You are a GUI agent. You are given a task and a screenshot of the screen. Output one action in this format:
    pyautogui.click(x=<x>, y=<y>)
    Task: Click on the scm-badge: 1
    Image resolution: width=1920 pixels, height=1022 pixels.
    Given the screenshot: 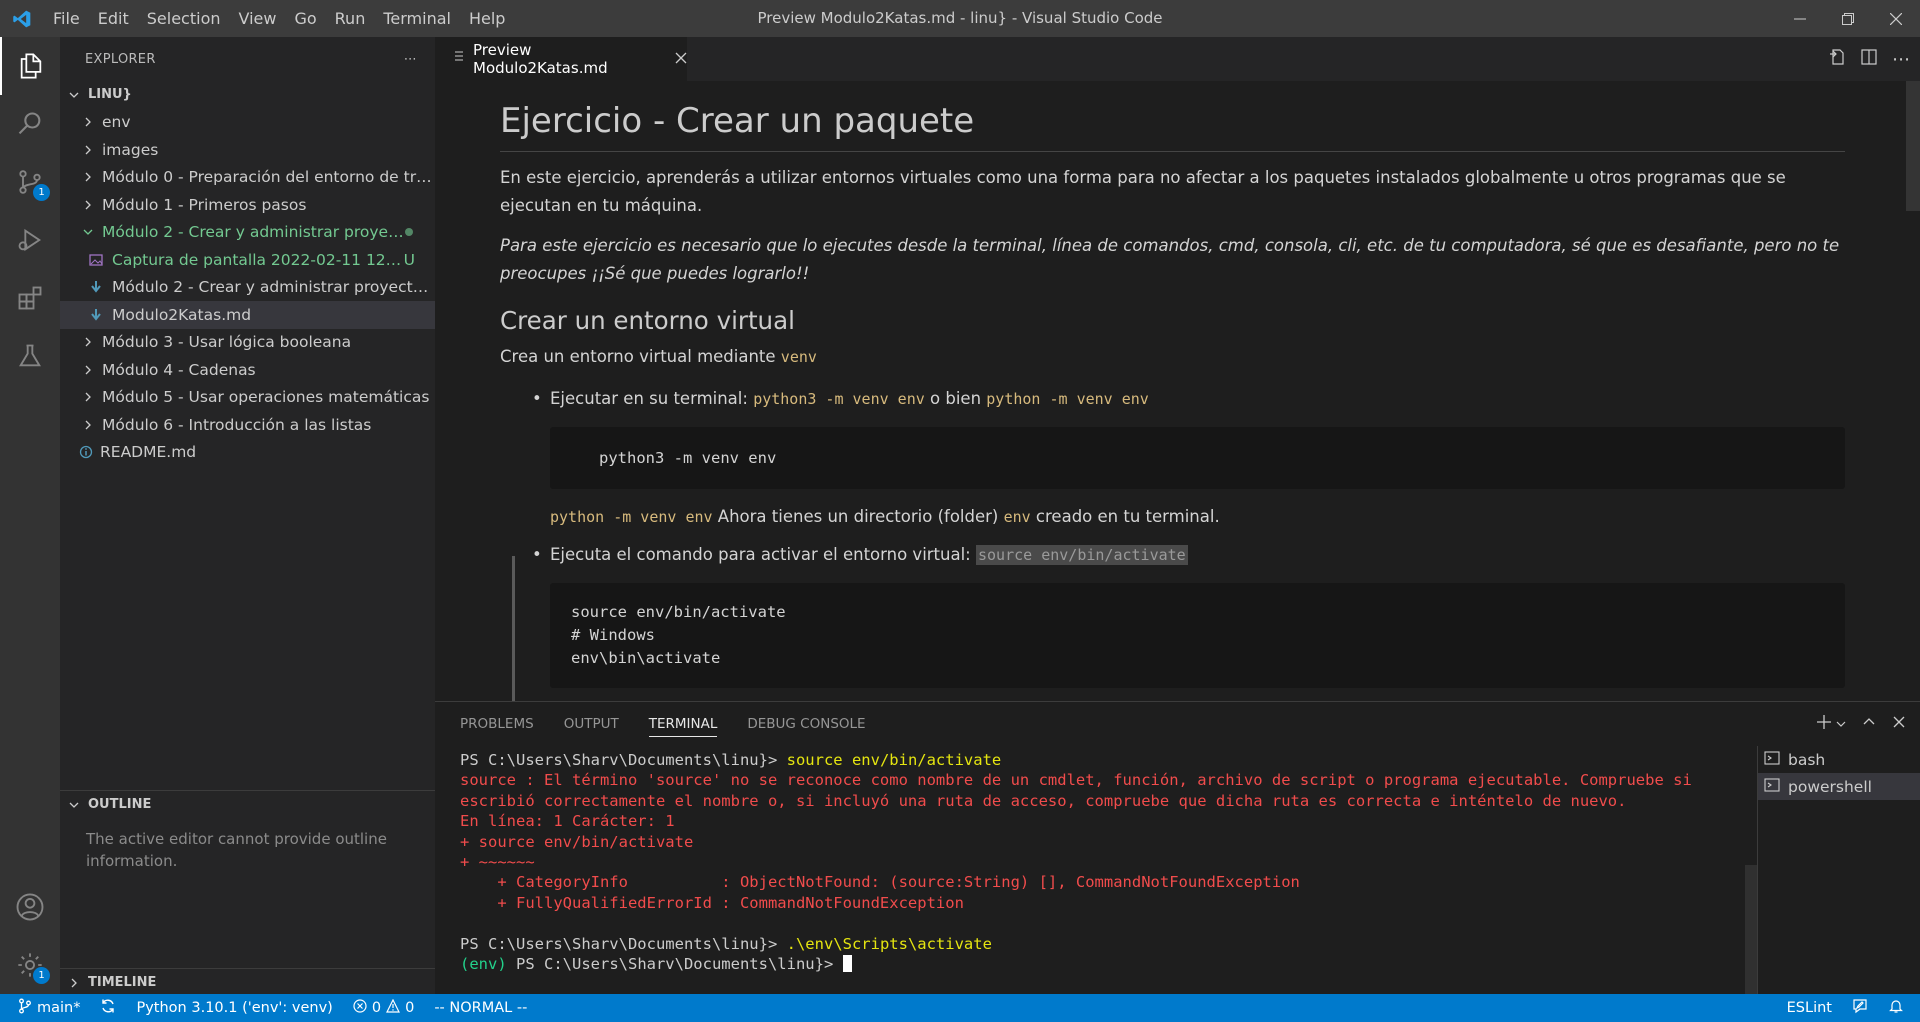 What is the action you would take?
    pyautogui.click(x=41, y=192)
    